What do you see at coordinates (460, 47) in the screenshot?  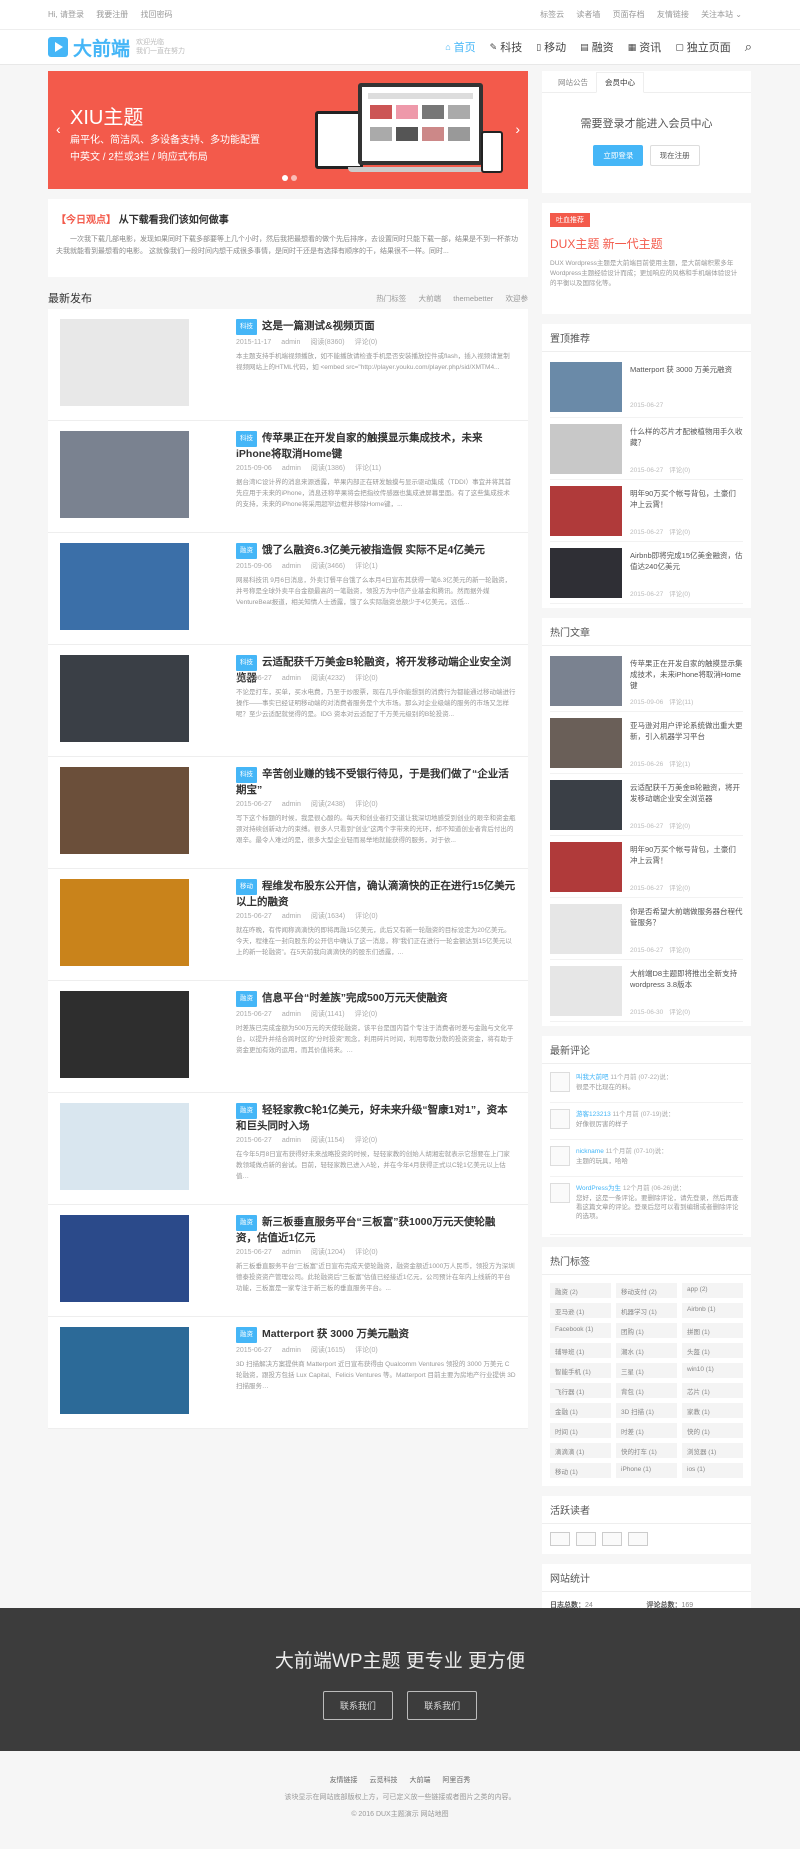 I see `nav-item-0: ⌂ 首页` at bounding box center [460, 47].